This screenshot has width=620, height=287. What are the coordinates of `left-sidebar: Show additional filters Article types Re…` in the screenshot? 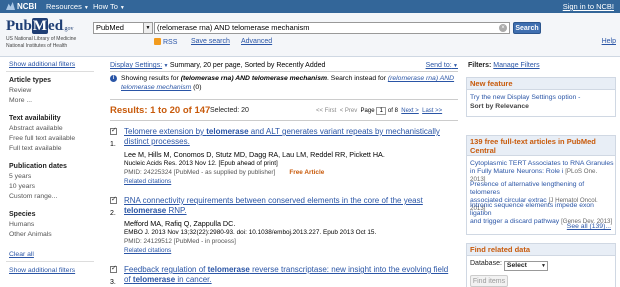 It's located at (50, 172).